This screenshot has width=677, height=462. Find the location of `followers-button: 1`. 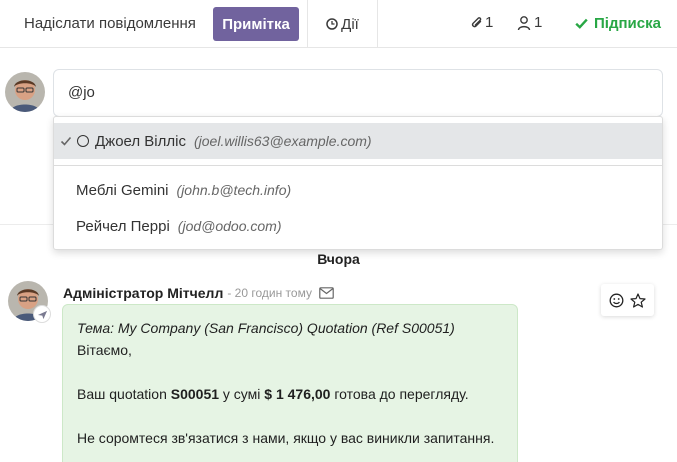

followers-button: 1 is located at coordinates (529, 22).